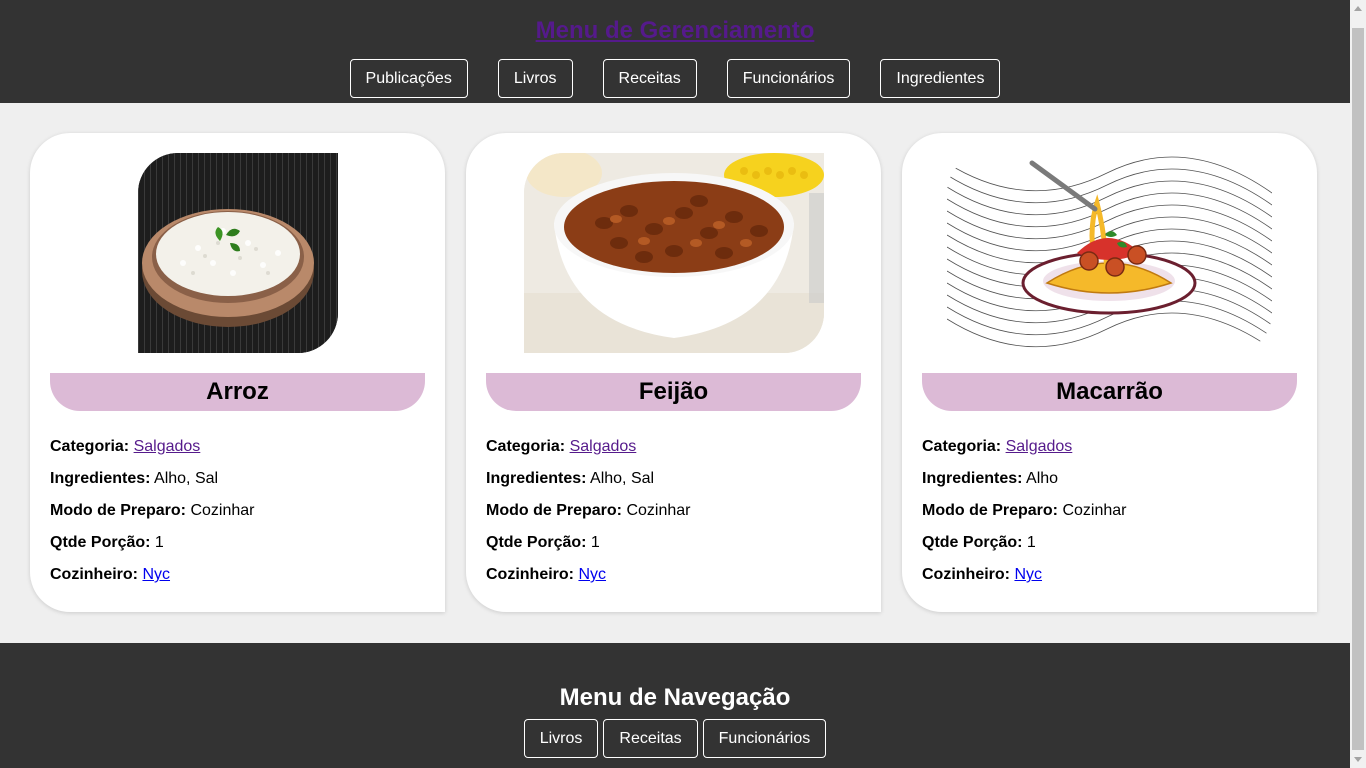 This screenshot has width=1366, height=768. I want to click on field-ingredientes: Ingredientes: Alho, so click(1109, 479).